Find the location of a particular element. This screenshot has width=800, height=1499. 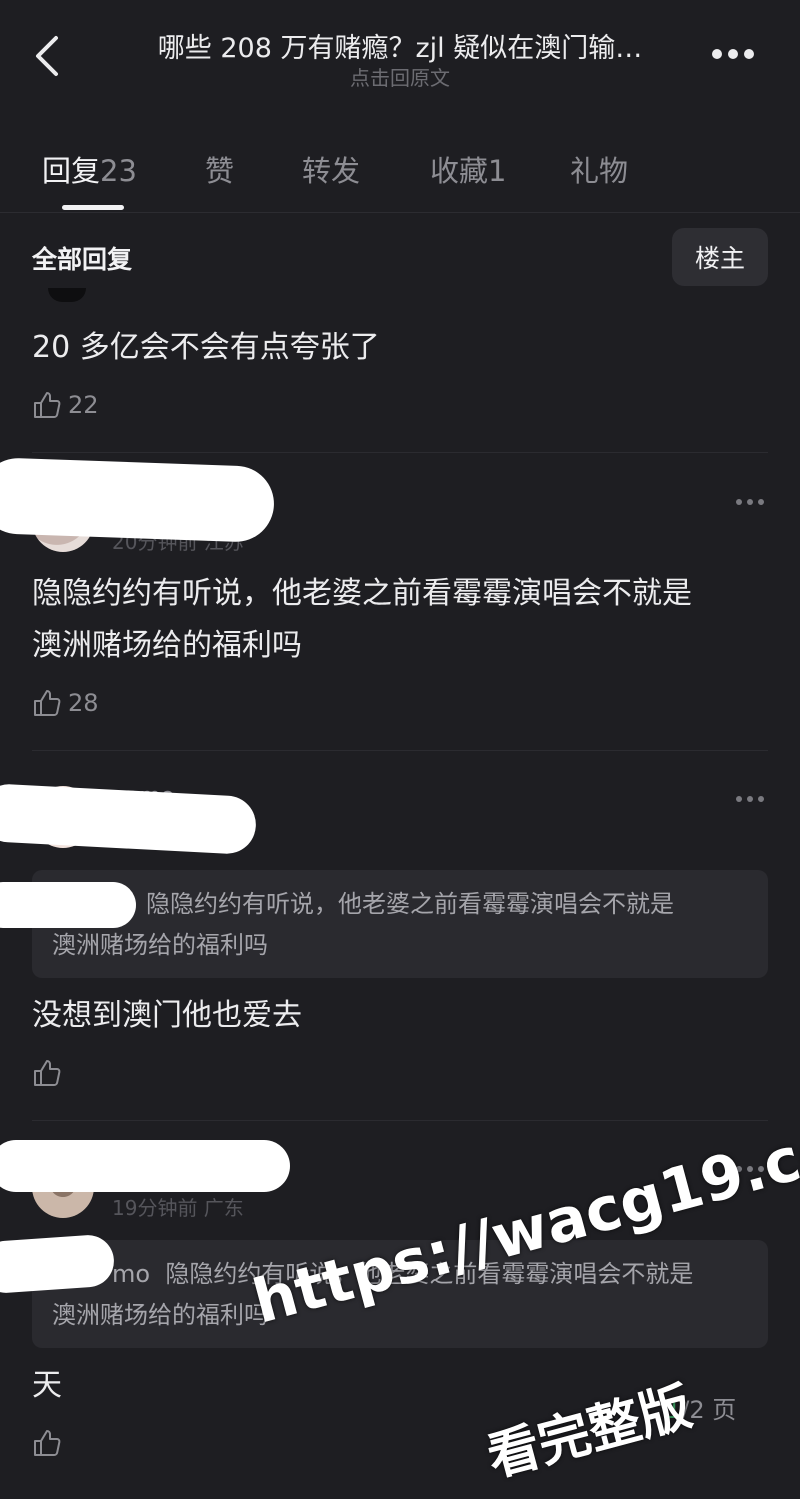

tab-replies: 回复23 is located at coordinates (89, 169).